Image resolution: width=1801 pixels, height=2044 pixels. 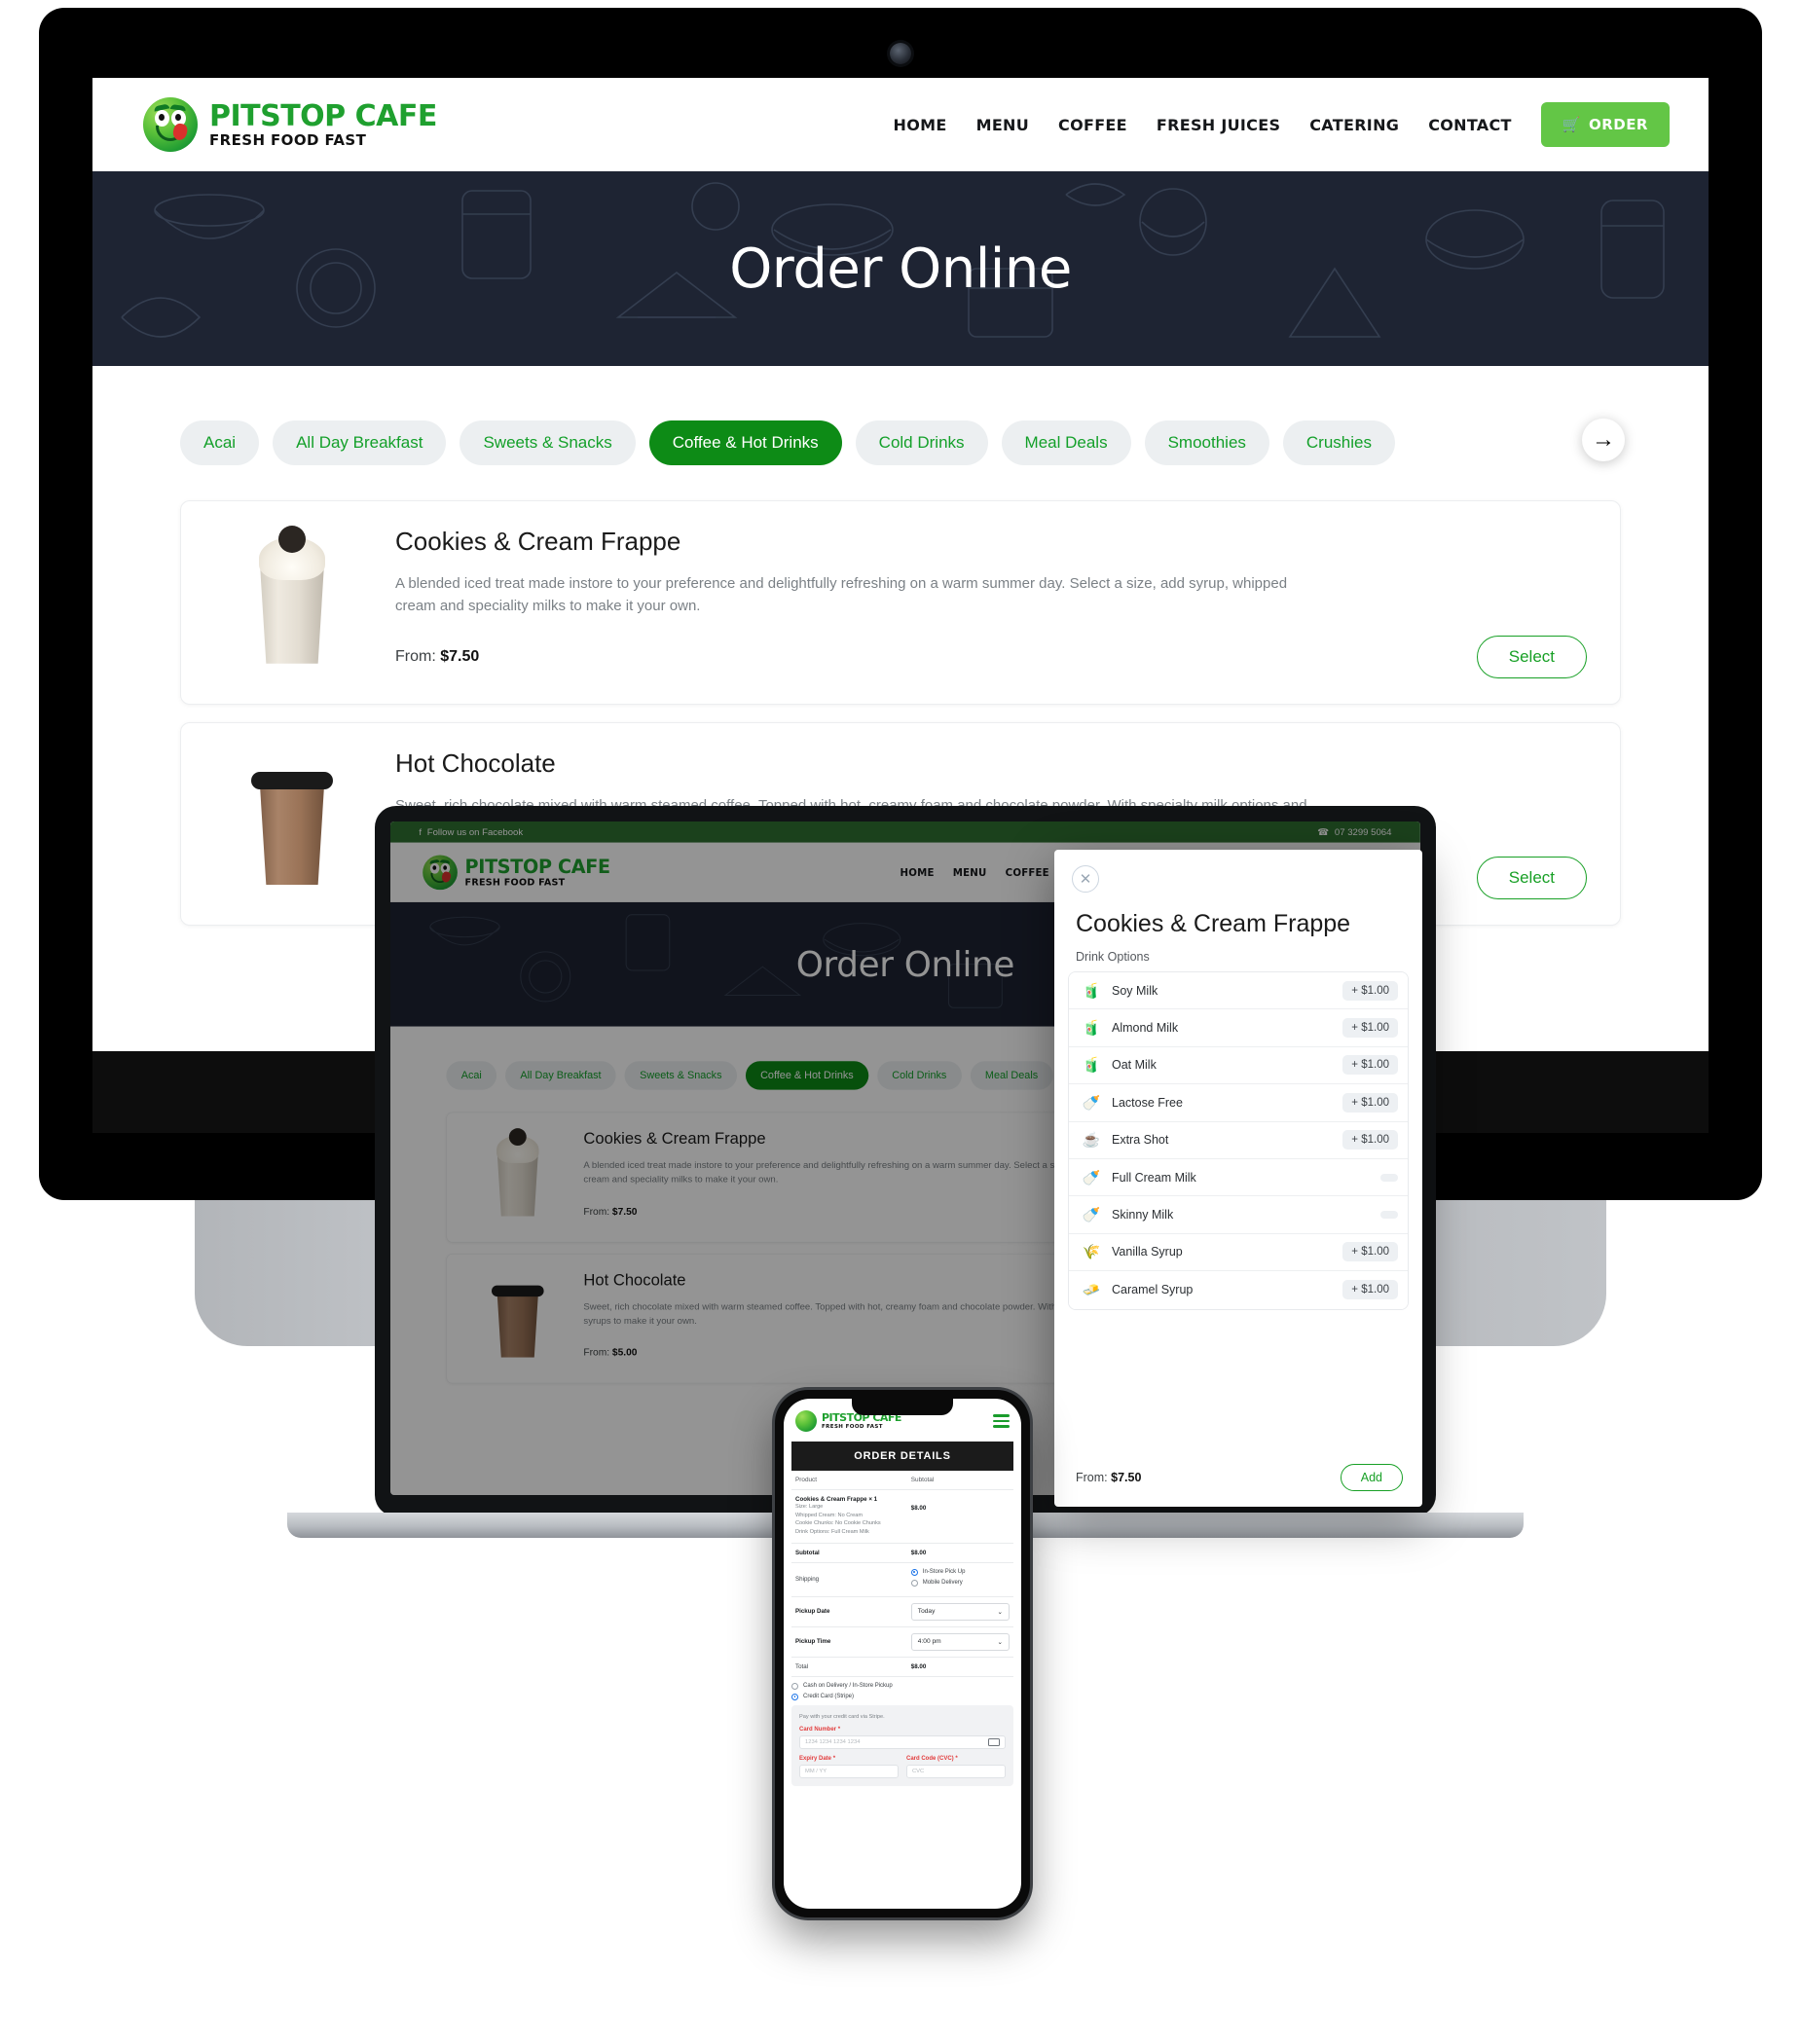 I want to click on category-next-arrow-icon: →, so click(x=1603, y=440).